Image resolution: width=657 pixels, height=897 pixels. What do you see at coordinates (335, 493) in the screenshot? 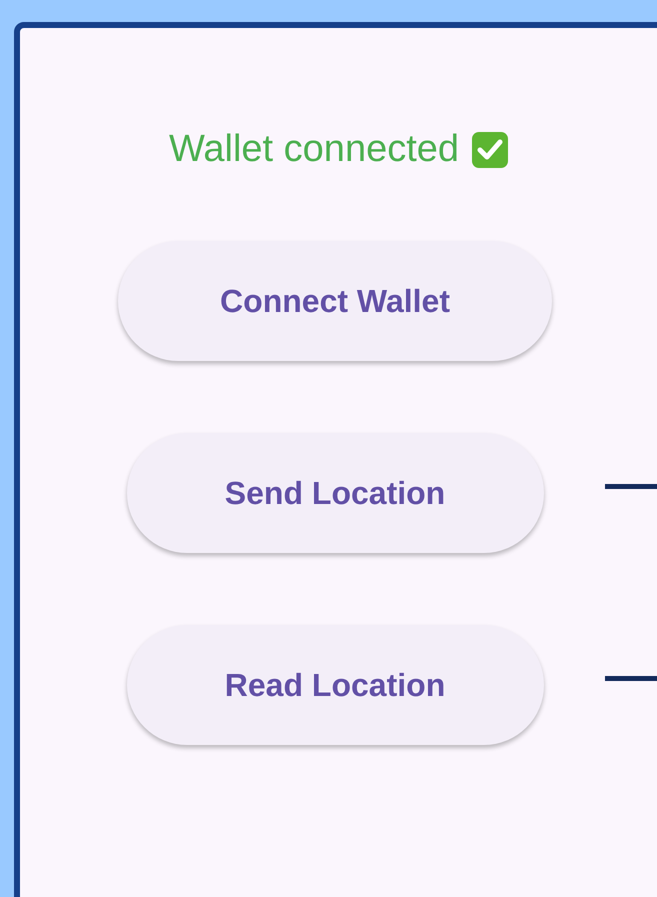
I see `action-button: Send Location` at bounding box center [335, 493].